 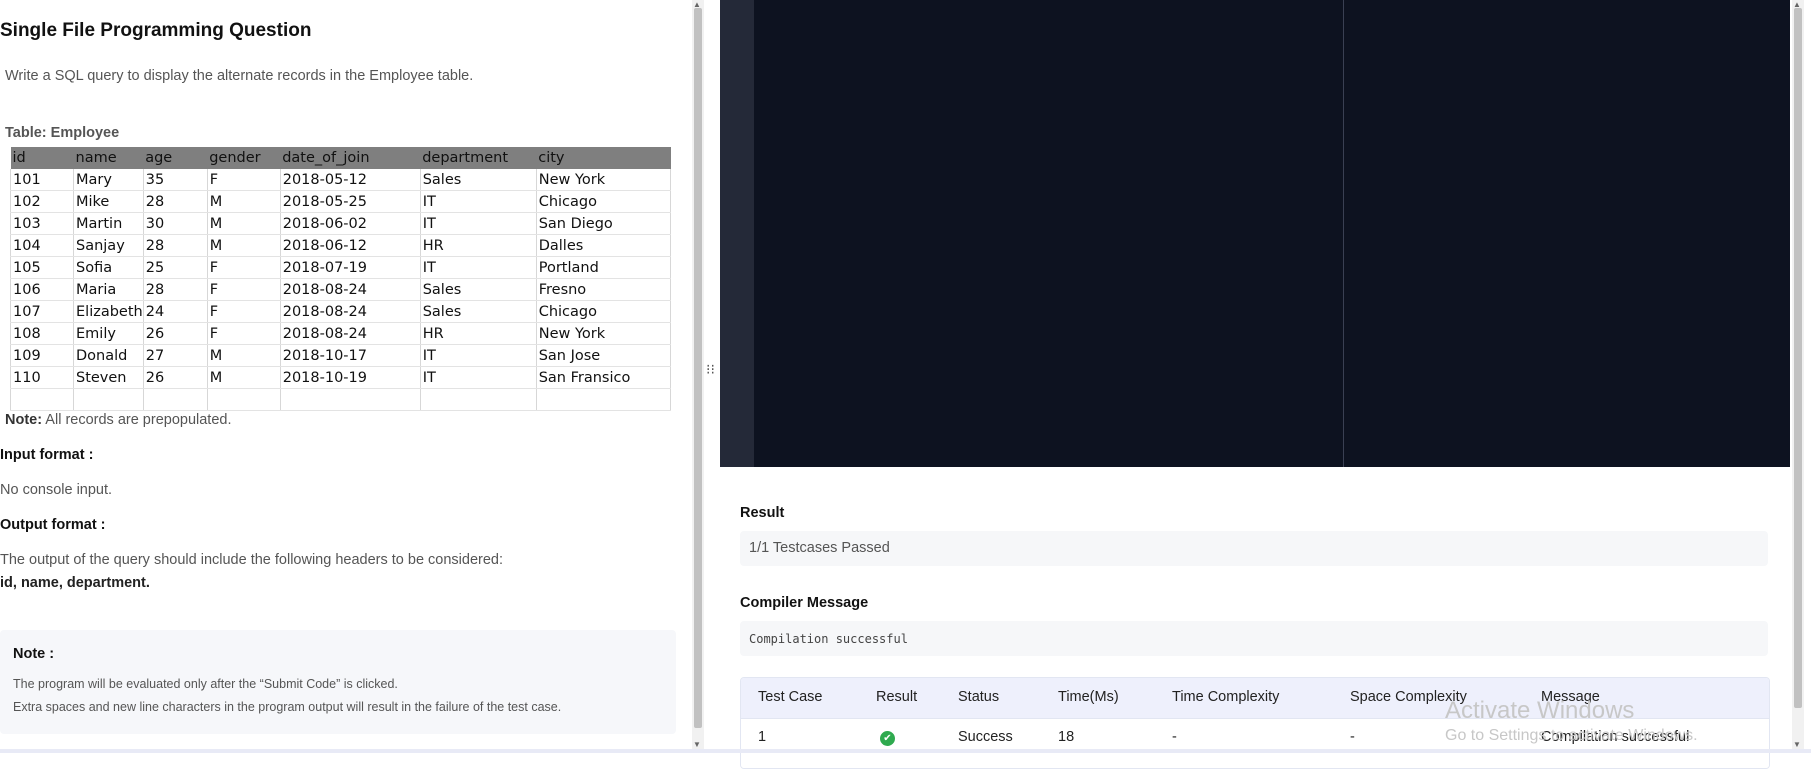 I want to click on table-cell: 30, so click(x=175, y=223).